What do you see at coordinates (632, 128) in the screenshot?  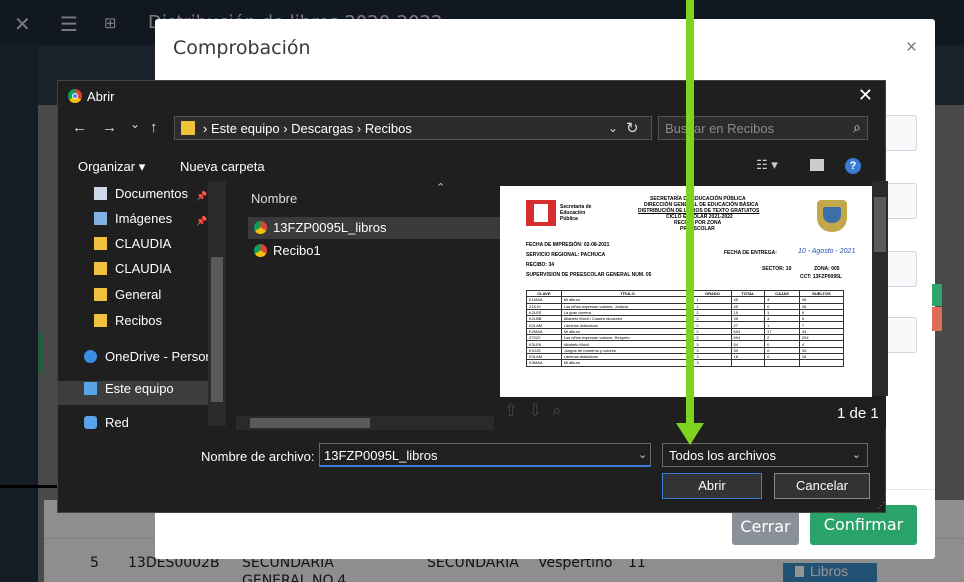 I see `refresh-icon: ↻` at bounding box center [632, 128].